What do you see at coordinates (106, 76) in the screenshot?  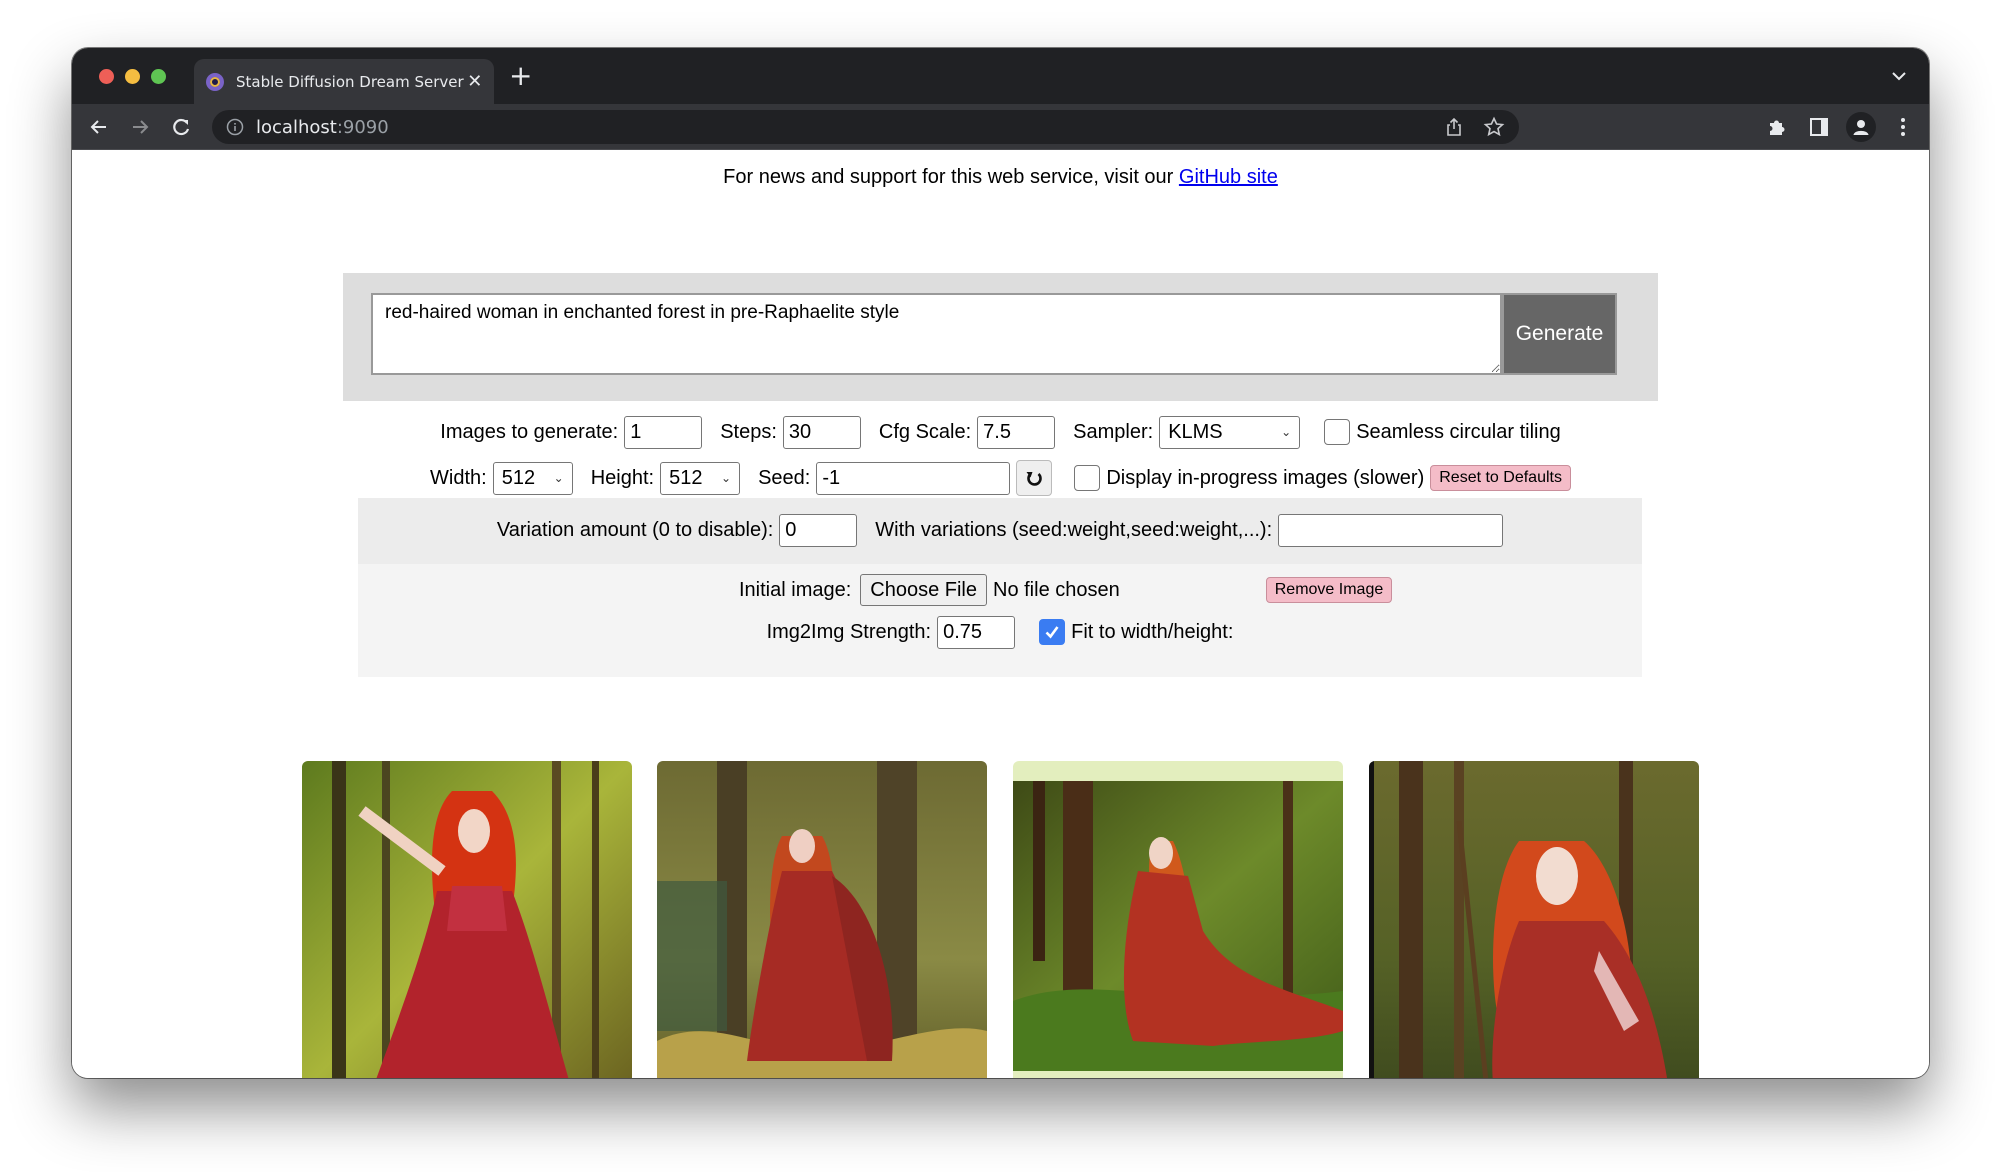 I see `close-window-button` at bounding box center [106, 76].